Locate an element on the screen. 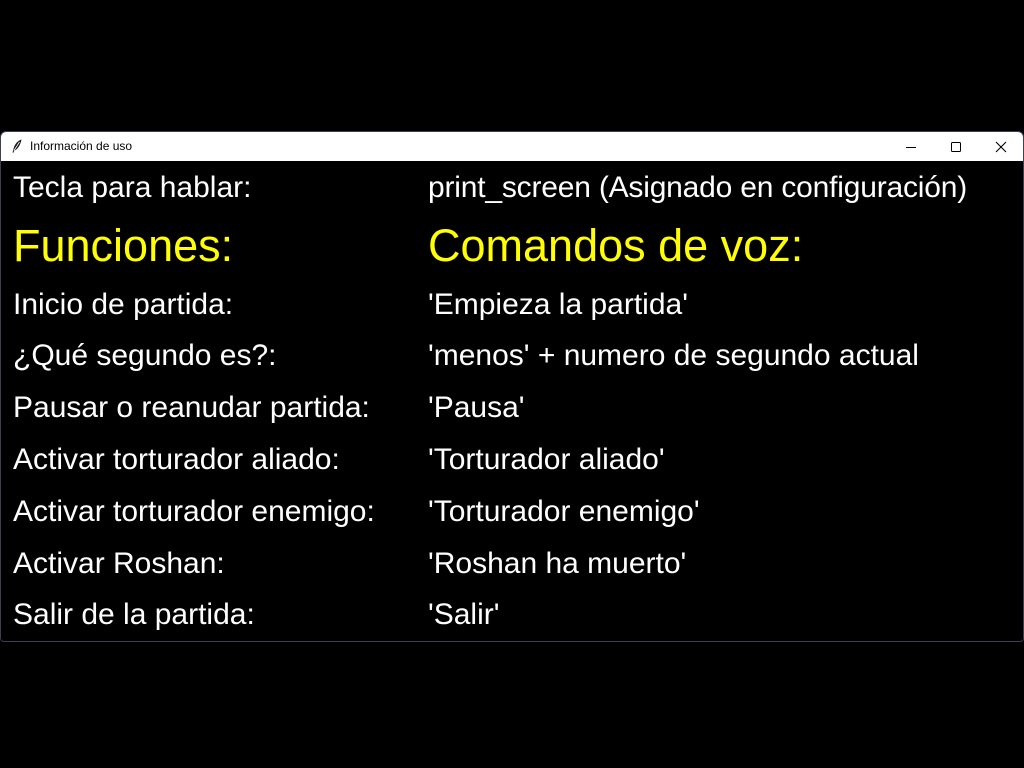 This screenshot has width=1024, height=768. voice-command: 'Salir' is located at coordinates (464, 614).